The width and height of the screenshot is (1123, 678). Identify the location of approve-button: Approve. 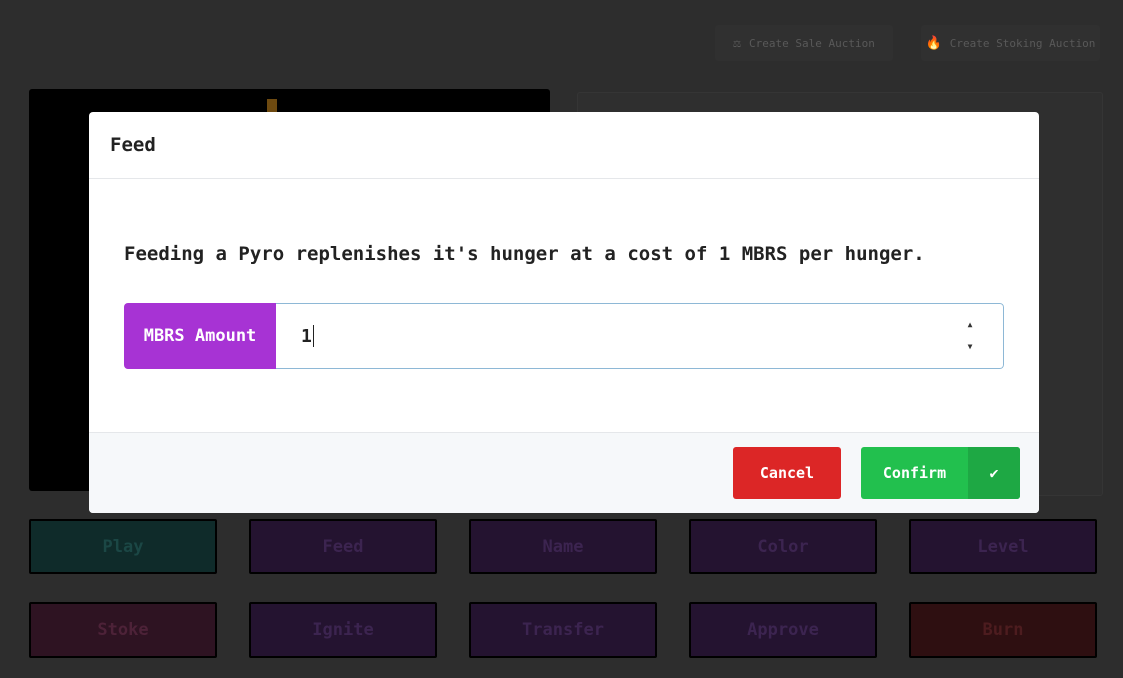
(783, 630).